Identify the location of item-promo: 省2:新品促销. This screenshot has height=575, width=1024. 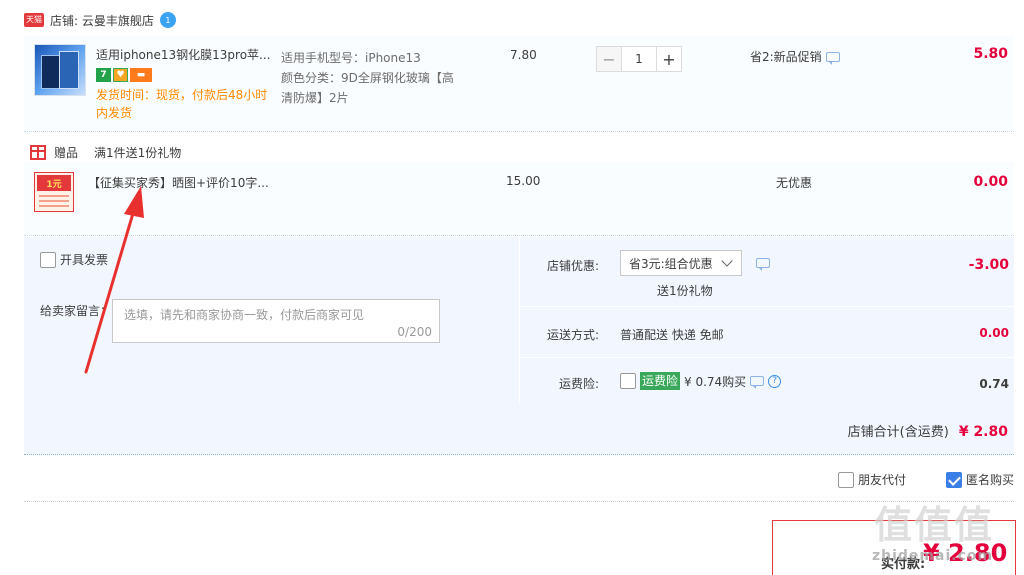
(795, 56).